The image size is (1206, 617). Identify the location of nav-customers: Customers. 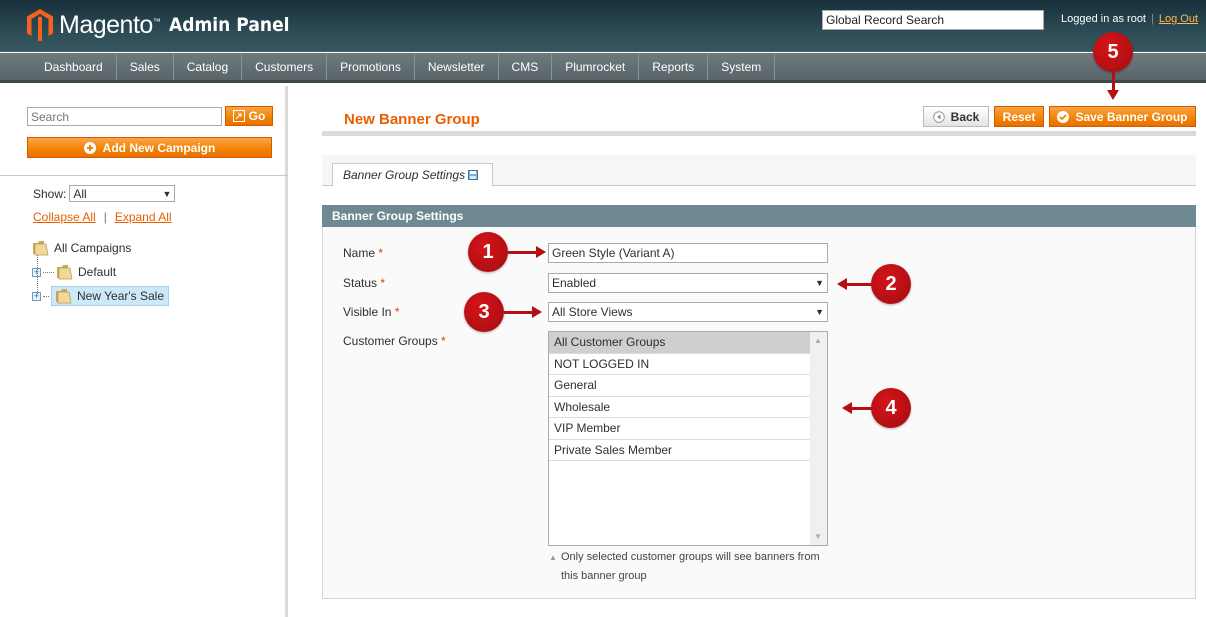
(285, 66).